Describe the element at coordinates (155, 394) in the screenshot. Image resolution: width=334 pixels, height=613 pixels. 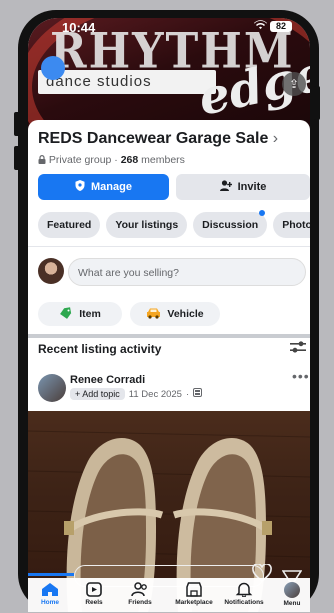
I see `post-date: 11 Dec 2025` at that location.